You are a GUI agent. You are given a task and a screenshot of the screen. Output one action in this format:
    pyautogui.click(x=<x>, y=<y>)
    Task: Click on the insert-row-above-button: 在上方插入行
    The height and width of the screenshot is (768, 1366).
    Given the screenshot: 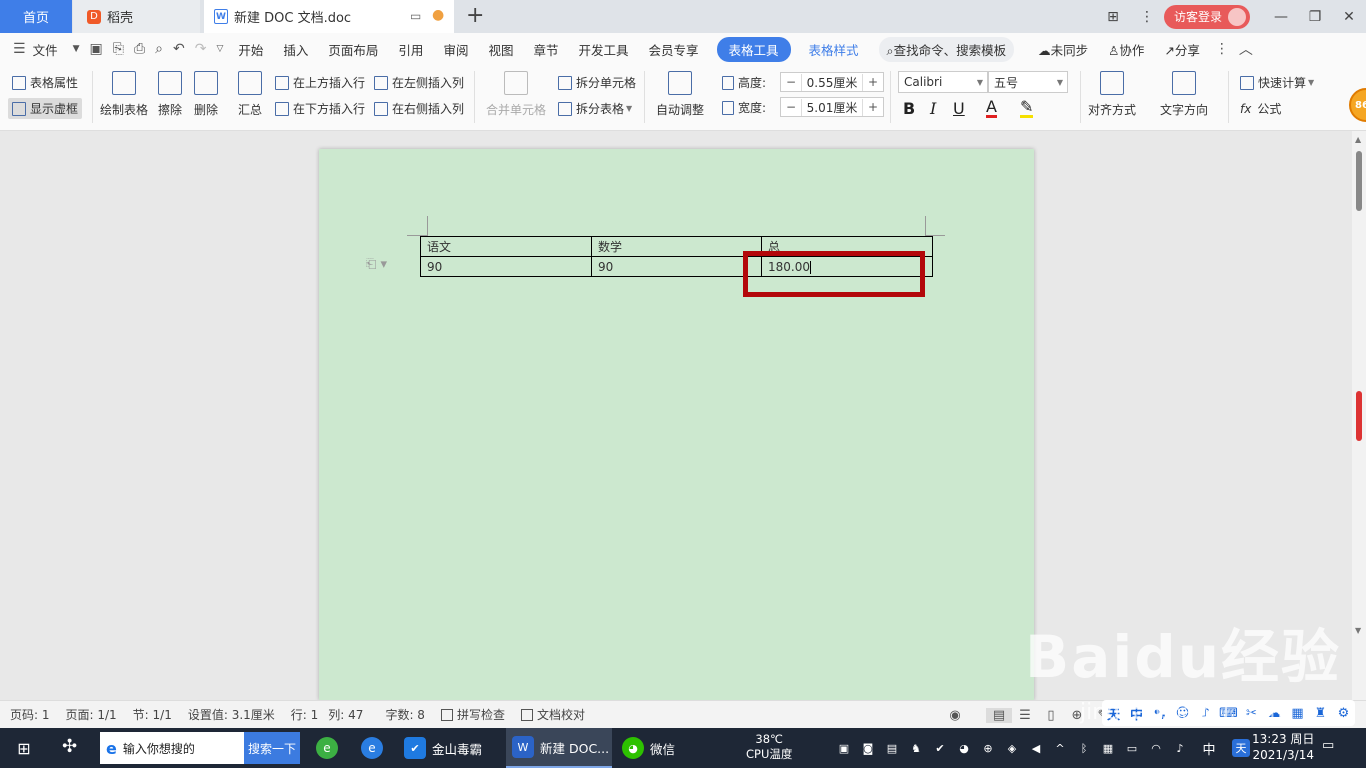 What is the action you would take?
    pyautogui.click(x=320, y=82)
    